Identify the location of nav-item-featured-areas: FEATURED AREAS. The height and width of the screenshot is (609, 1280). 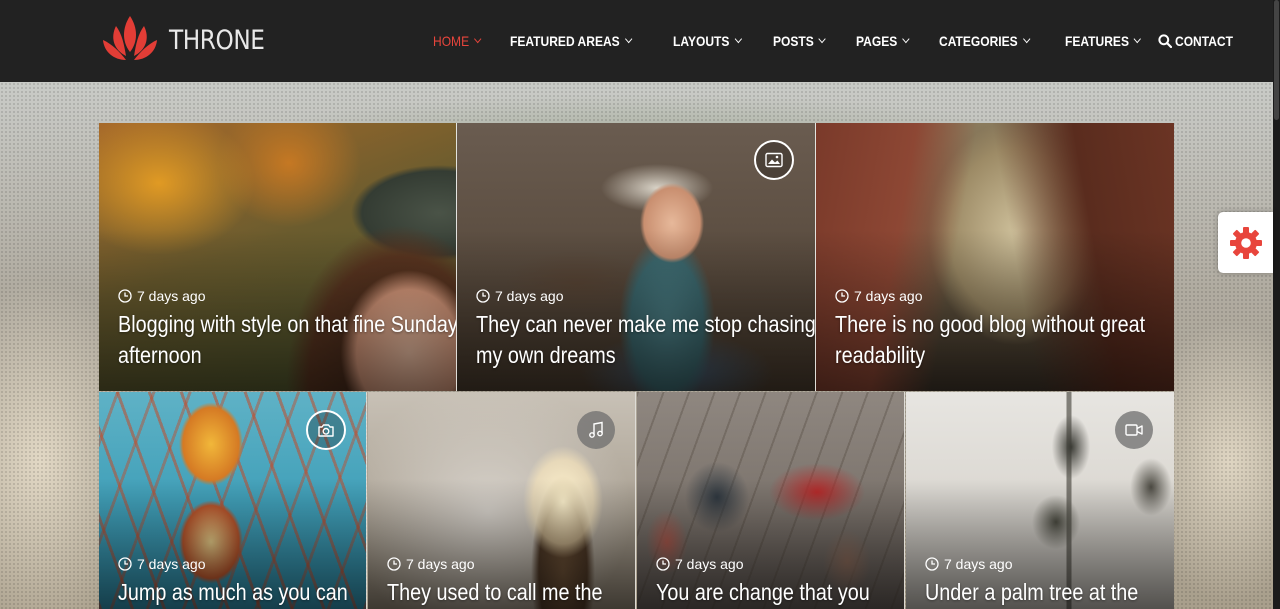
(571, 41).